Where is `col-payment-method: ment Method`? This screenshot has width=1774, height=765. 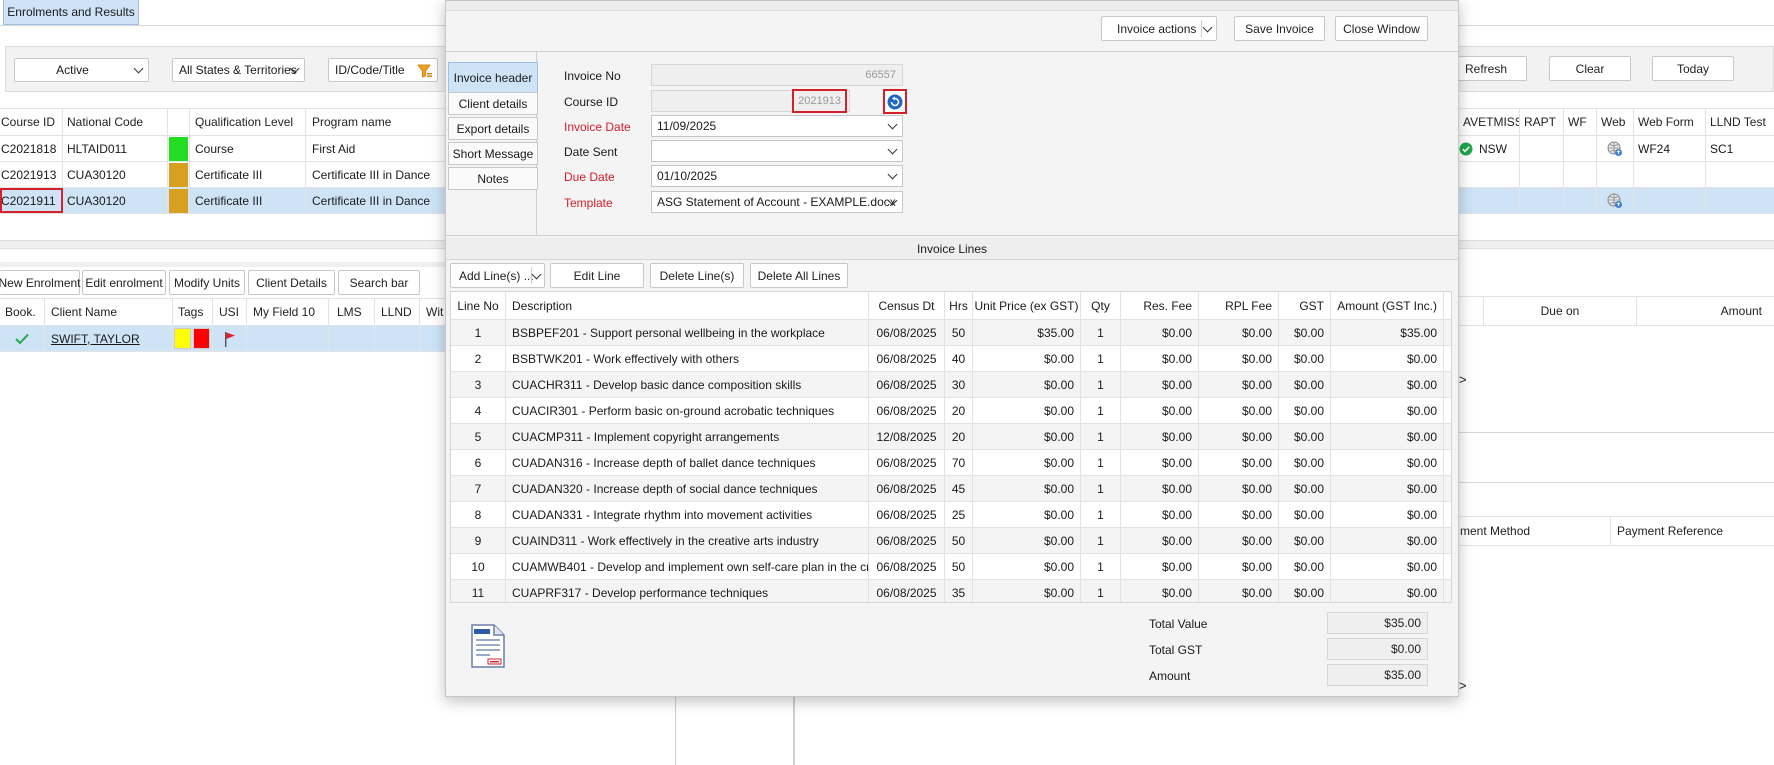 col-payment-method: ment Method is located at coordinates (1535, 531).